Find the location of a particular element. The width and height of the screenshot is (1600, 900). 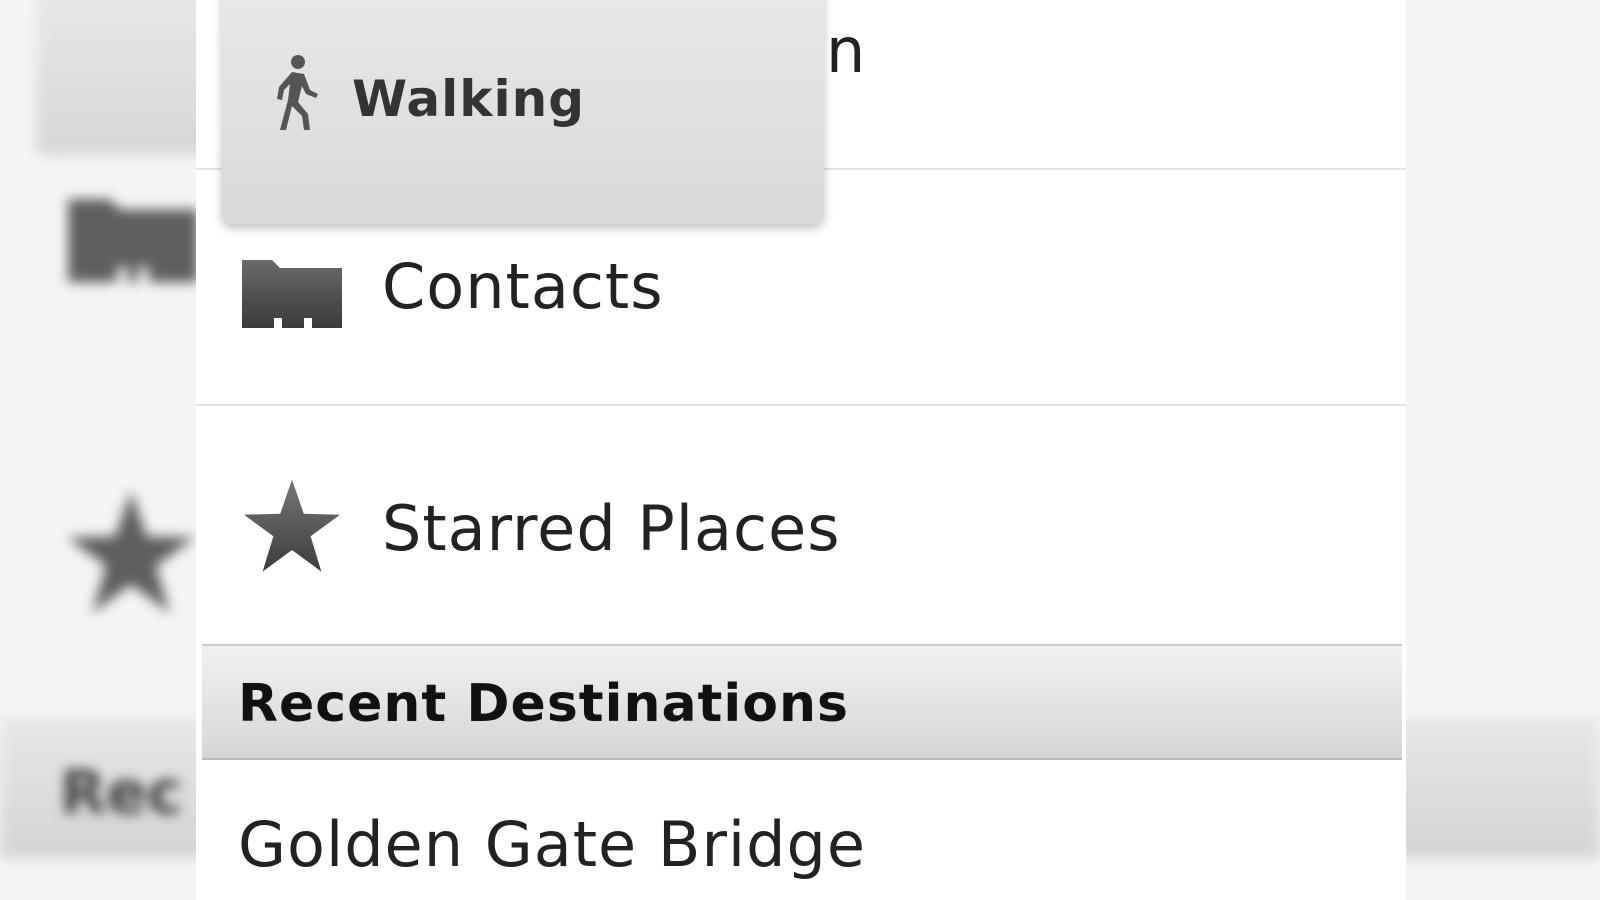

walking-label: Walking is located at coordinates (469, 99).